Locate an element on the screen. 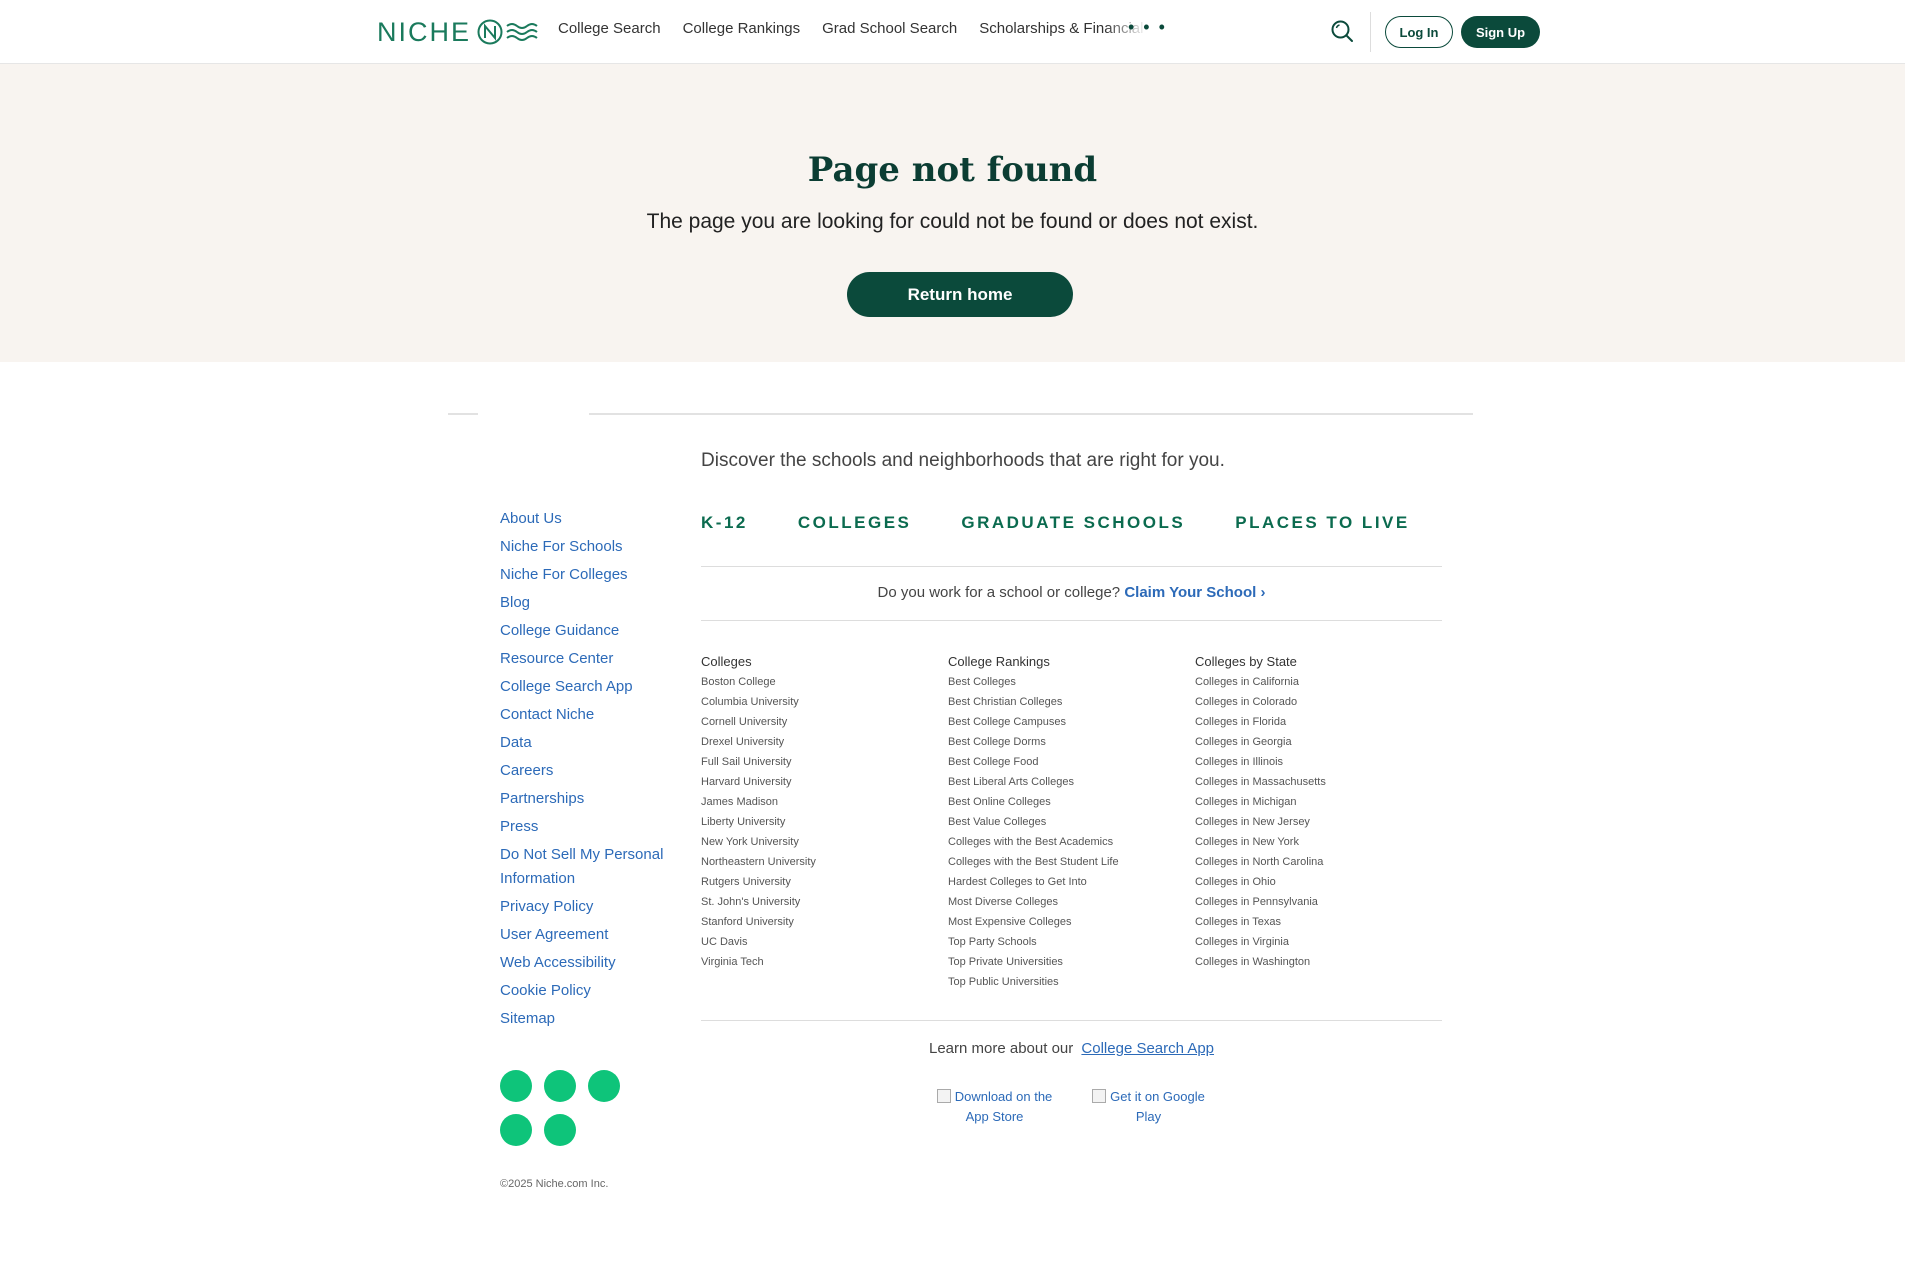  list-item: Top Public Universities is located at coordinates (1063, 982).